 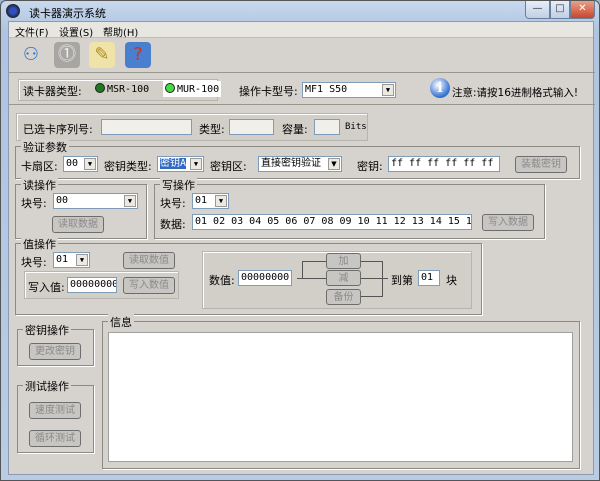 I want to click on led-off-icon, so click(x=100, y=88).